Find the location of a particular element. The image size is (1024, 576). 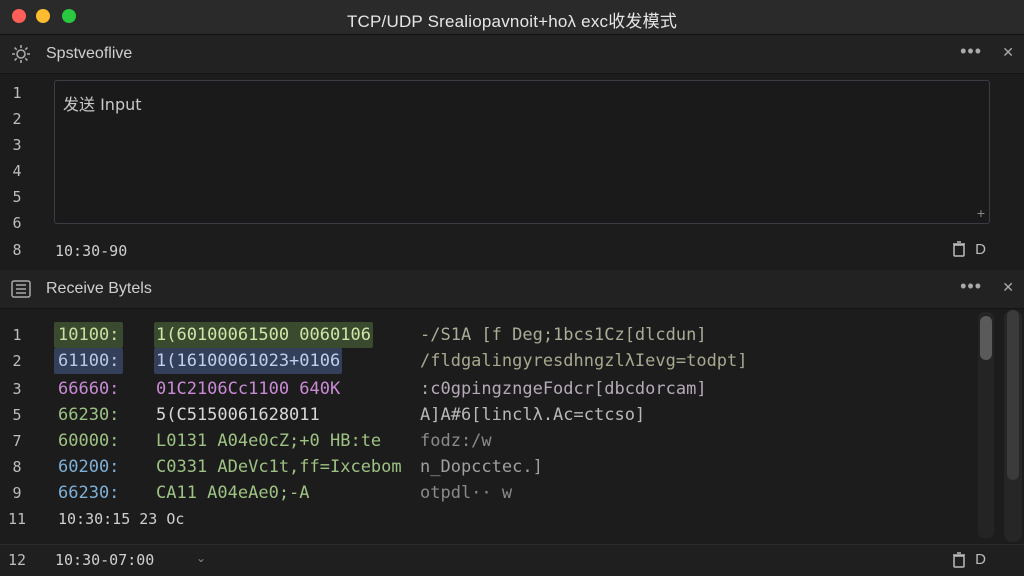

row-address: 10100: is located at coordinates (89, 335).